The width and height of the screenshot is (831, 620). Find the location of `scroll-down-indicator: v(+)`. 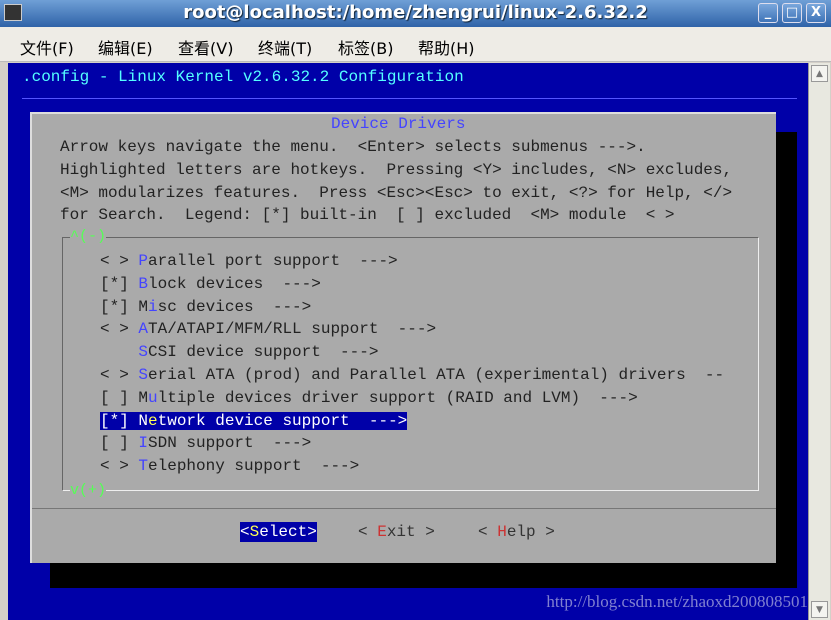

scroll-down-indicator: v(+) is located at coordinates (88, 491).